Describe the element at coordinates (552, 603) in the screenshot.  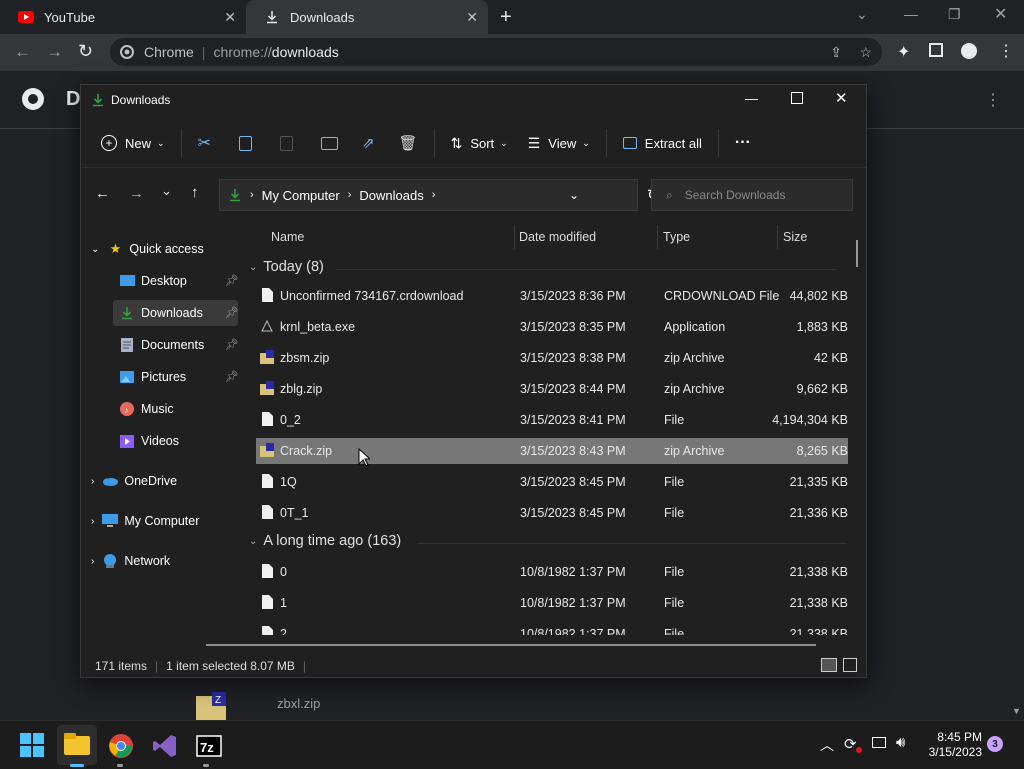
I see `table-row: 1 10/8/1982 1:37 PM File 21,338 KB` at that location.